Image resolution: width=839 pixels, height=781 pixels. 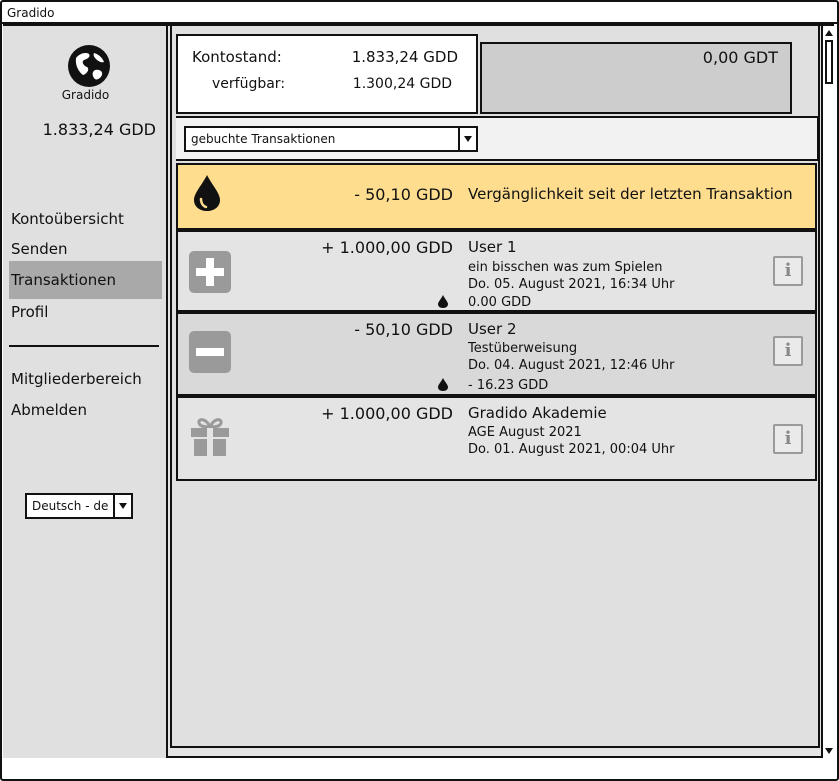 I want to click on available-label: verfügbar:, so click(x=249, y=84).